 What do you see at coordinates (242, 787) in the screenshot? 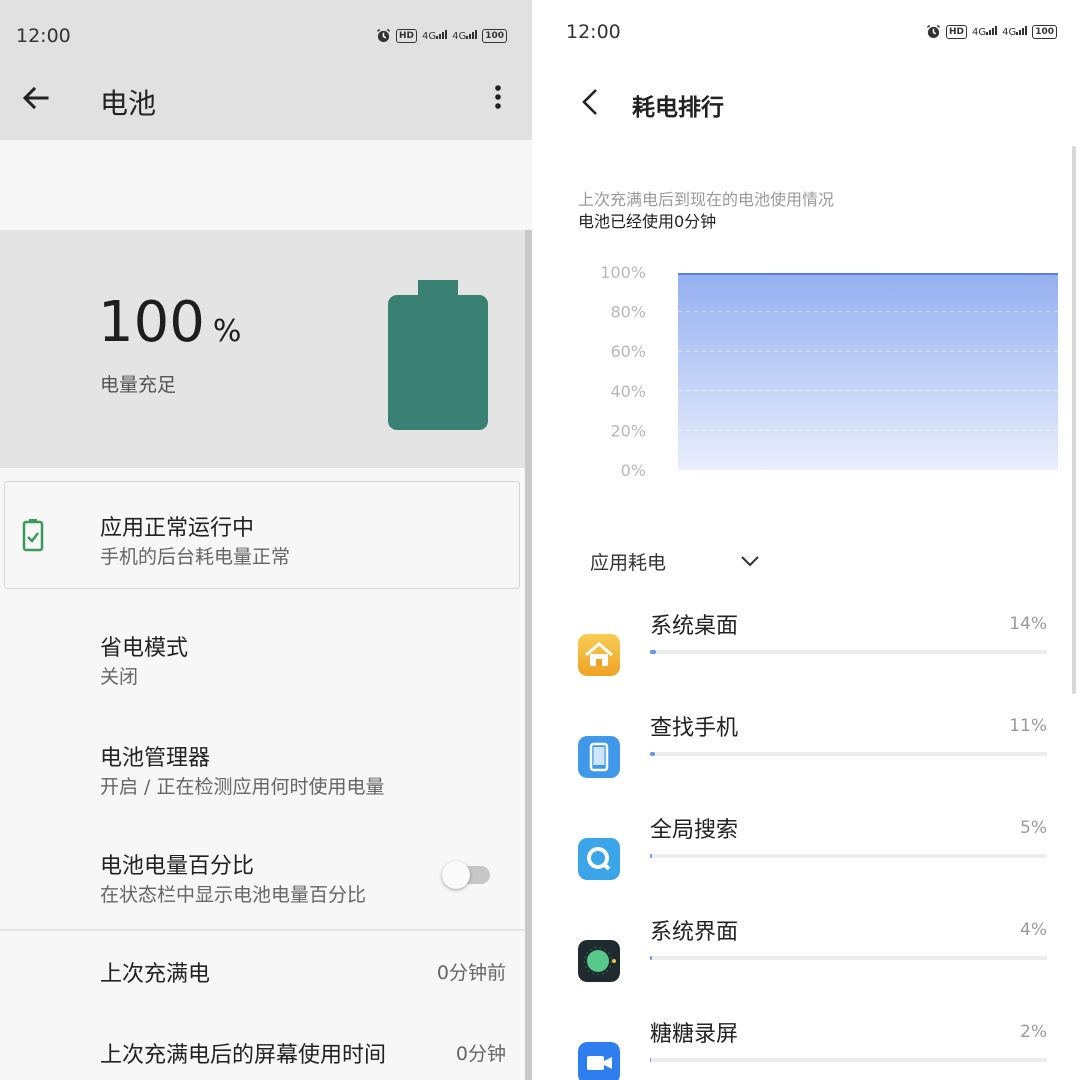
I see `setting-subtitle: 开启 / 正在检测应用何时使用电量` at bounding box center [242, 787].